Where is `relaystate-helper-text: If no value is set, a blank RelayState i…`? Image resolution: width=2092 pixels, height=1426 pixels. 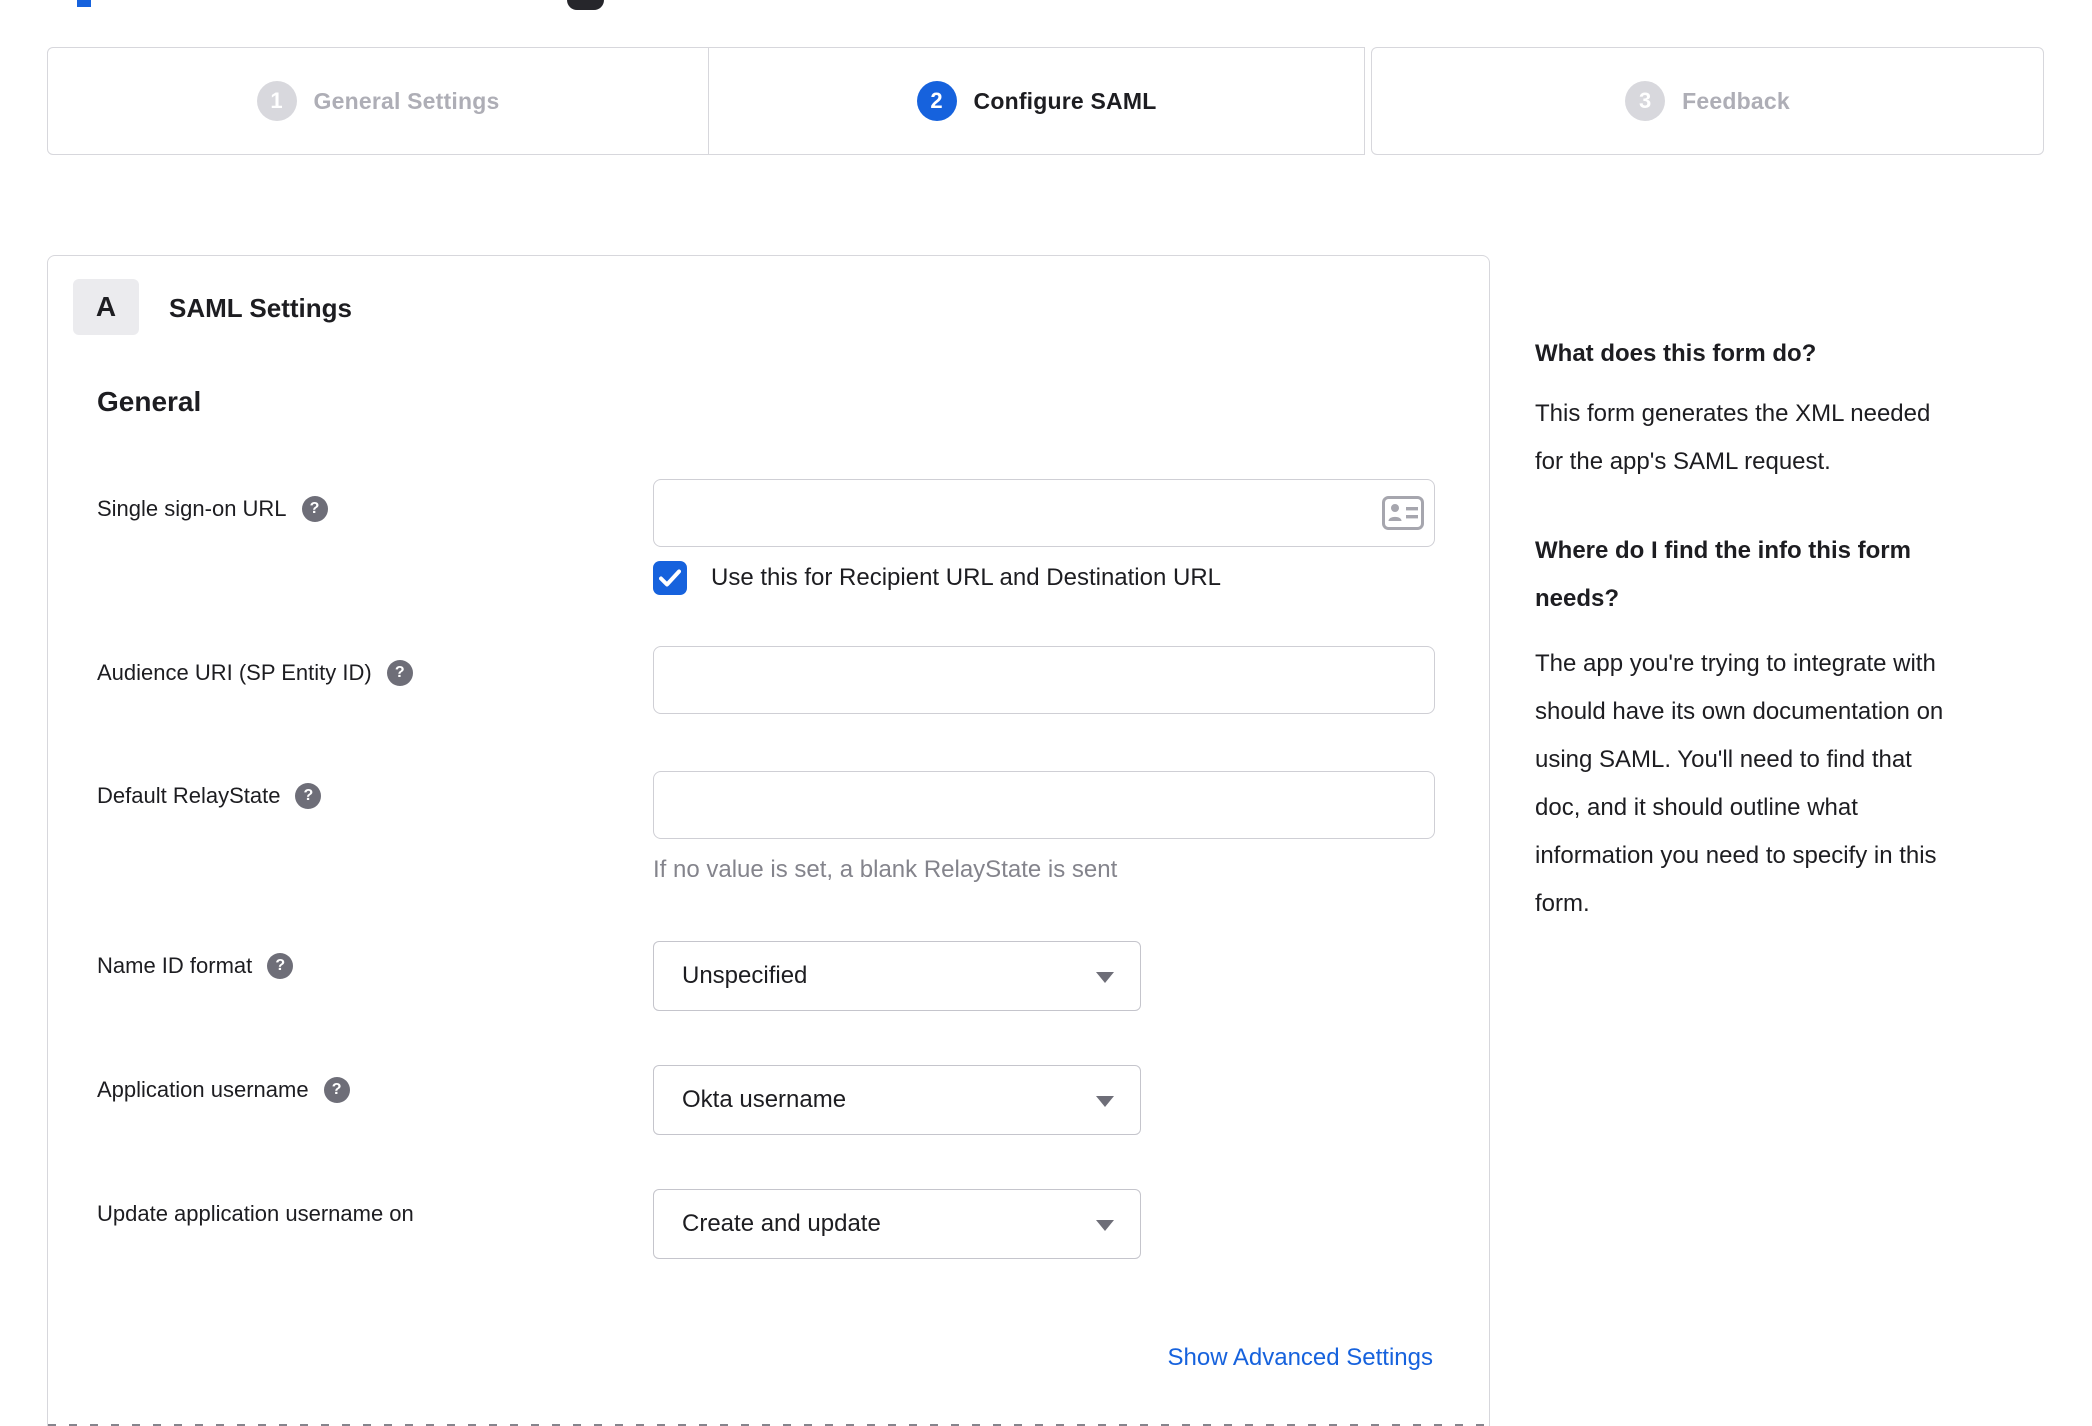 relaystate-helper-text: If no value is set, a blank RelayState i… is located at coordinates (885, 869).